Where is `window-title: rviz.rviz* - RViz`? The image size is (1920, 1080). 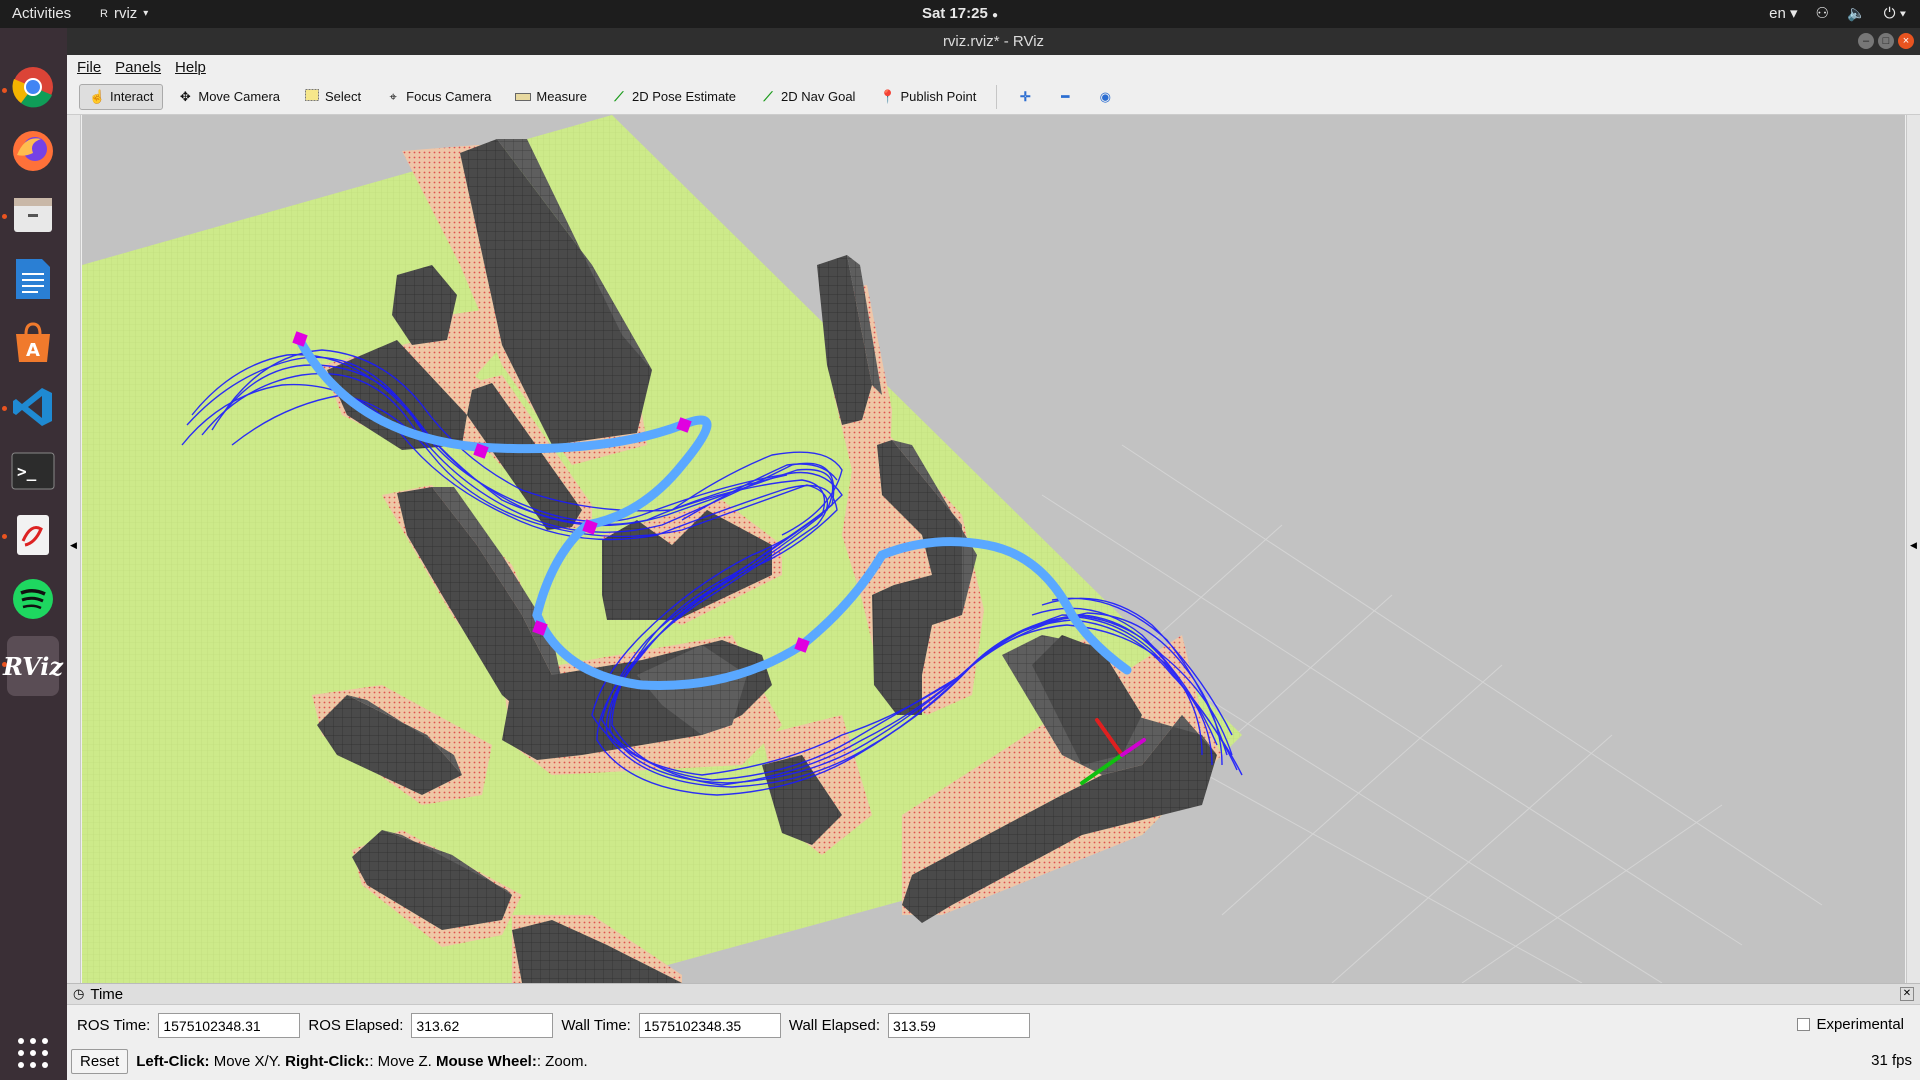
window-title: rviz.rviz* - RViz is located at coordinates (993, 41).